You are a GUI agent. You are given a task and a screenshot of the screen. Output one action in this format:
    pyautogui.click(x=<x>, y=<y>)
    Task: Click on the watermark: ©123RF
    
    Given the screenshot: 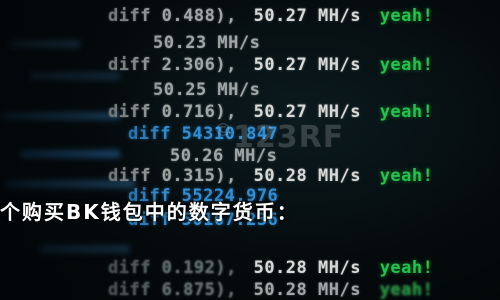 What is the action you would take?
    pyautogui.click(x=279, y=137)
    